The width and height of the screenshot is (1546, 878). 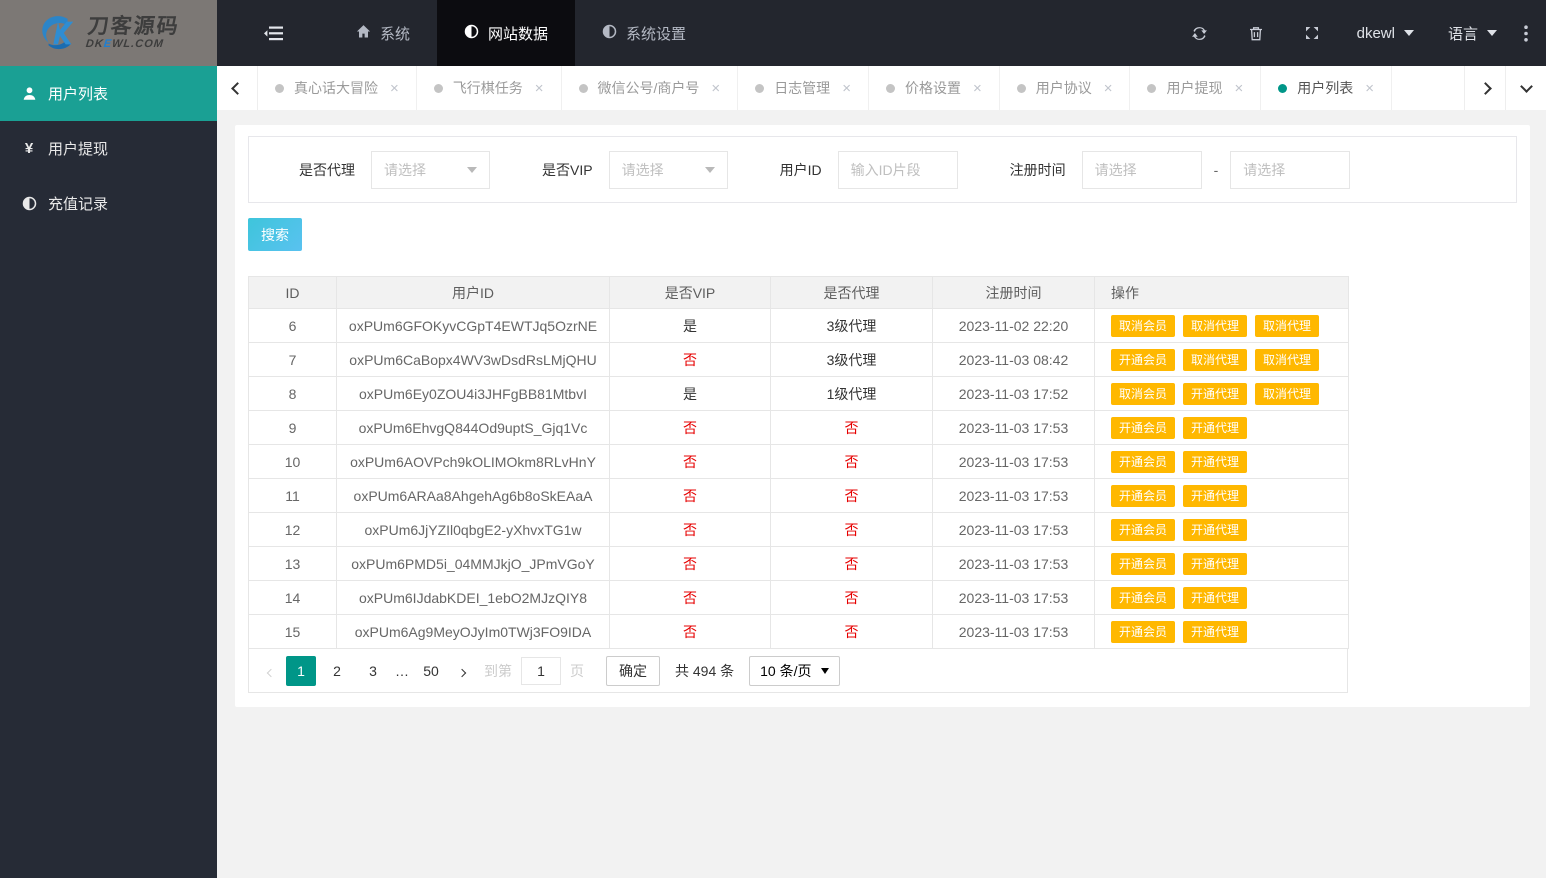 I want to click on tabs-collapse-icon, so click(x=1525, y=88).